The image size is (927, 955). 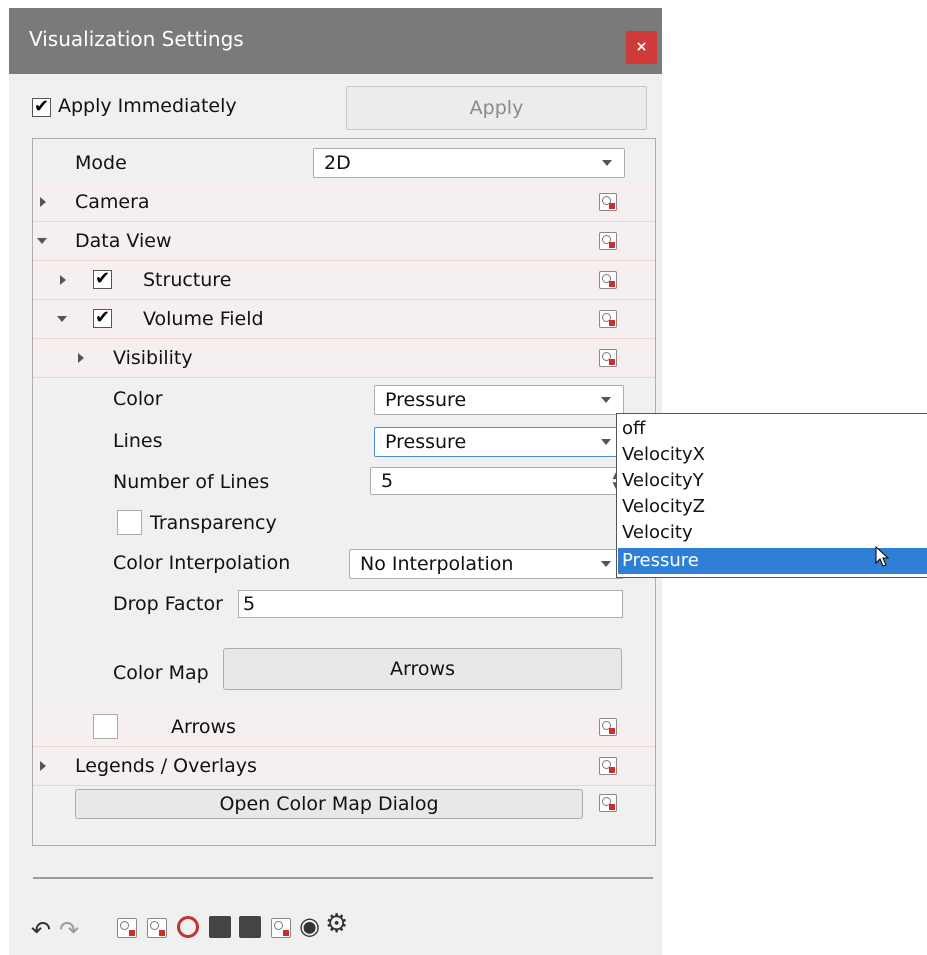 I want to click on lines-value: Pressure, so click(x=426, y=442).